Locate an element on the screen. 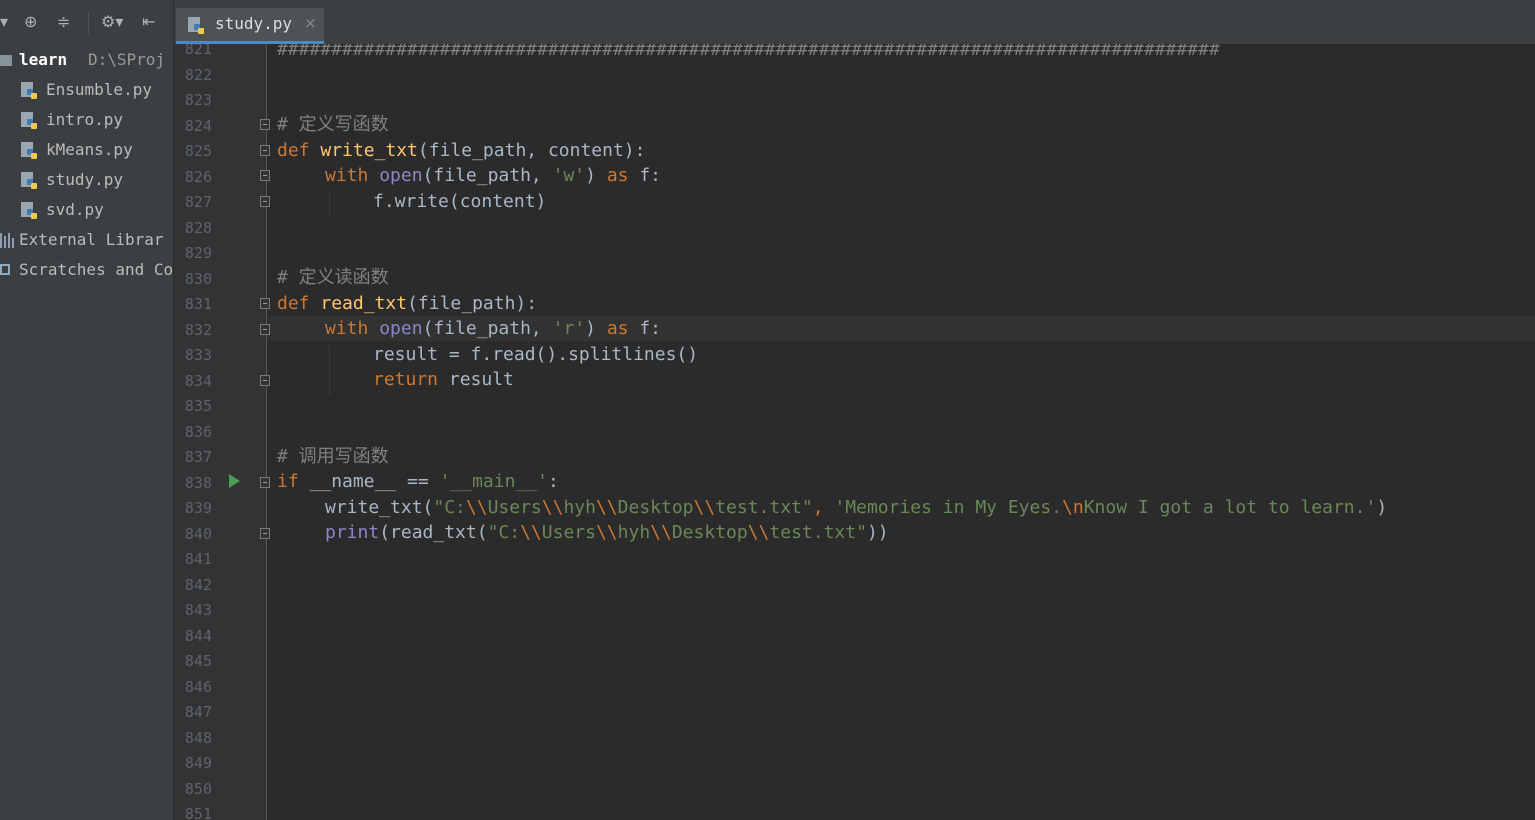  line-number: 838 is located at coordinates (198, 483).